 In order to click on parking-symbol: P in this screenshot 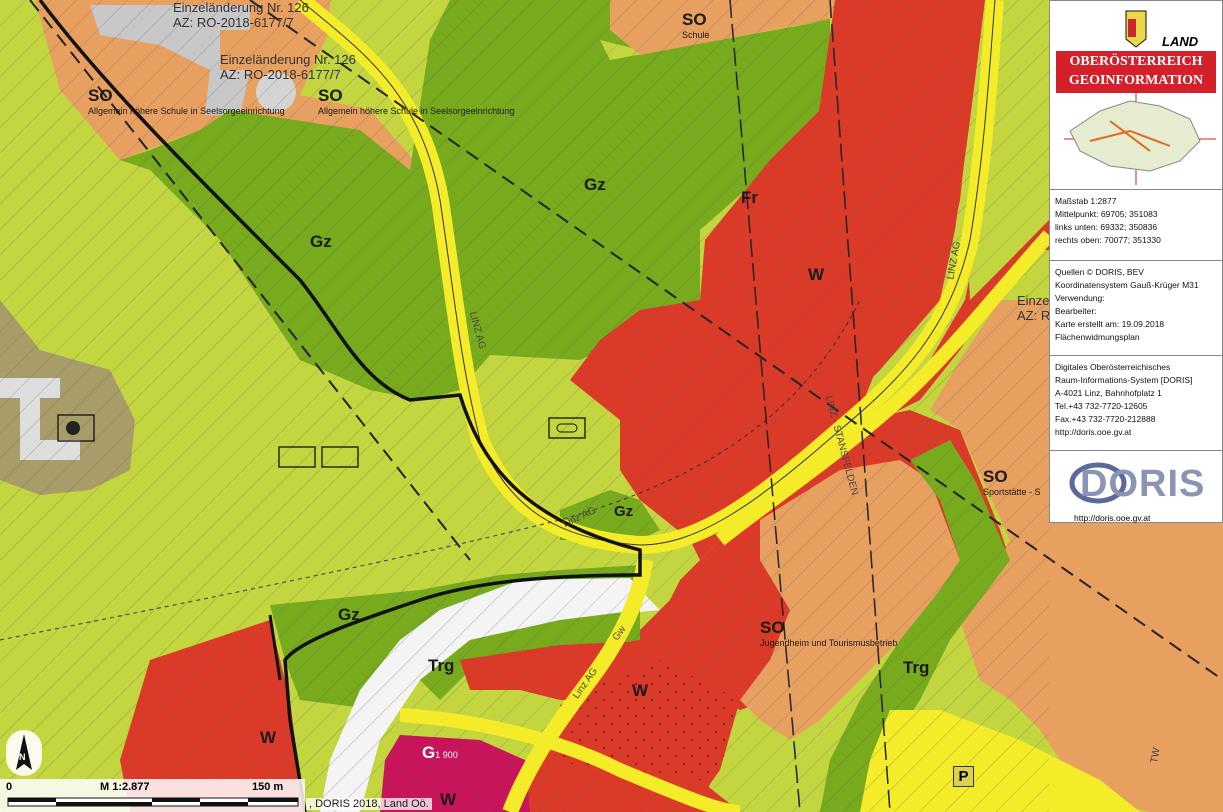, I will do `click(963, 776)`.